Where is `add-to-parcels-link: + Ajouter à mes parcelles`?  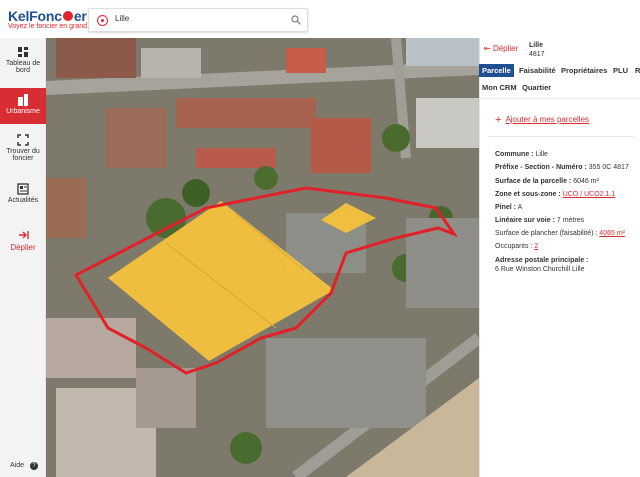
add-to-parcels-link: + Ajouter à mes parcelles is located at coordinates (542, 120).